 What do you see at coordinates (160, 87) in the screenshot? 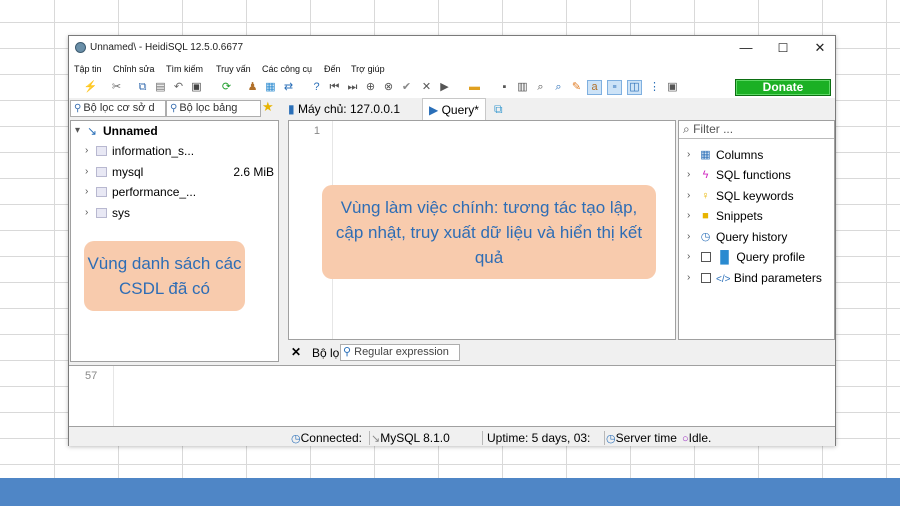
I see `paste-icon: ▤` at bounding box center [160, 87].